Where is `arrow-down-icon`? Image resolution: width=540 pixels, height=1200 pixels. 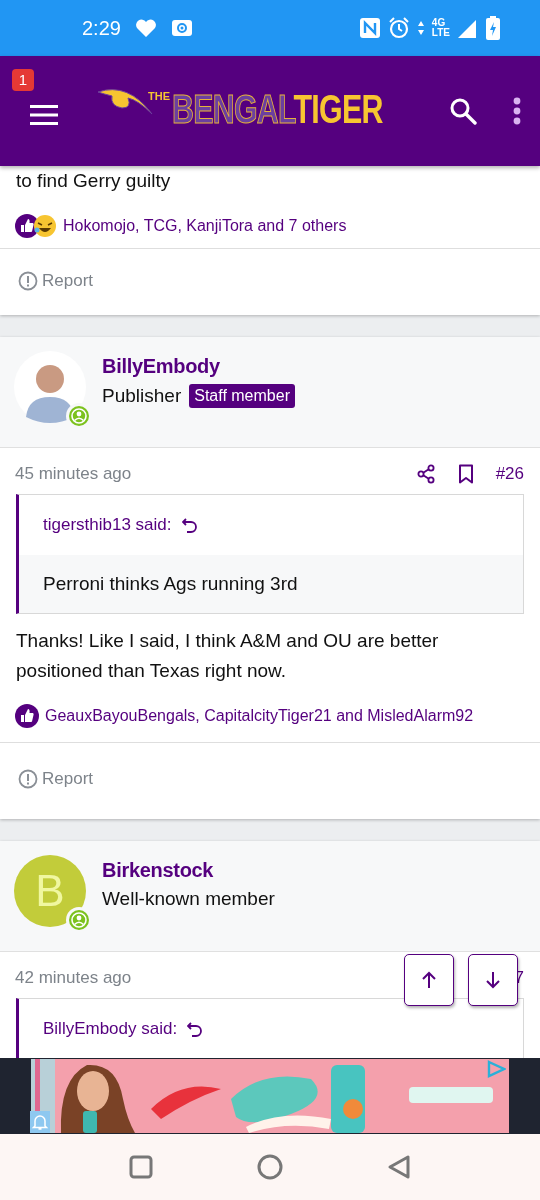 arrow-down-icon is located at coordinates (493, 980).